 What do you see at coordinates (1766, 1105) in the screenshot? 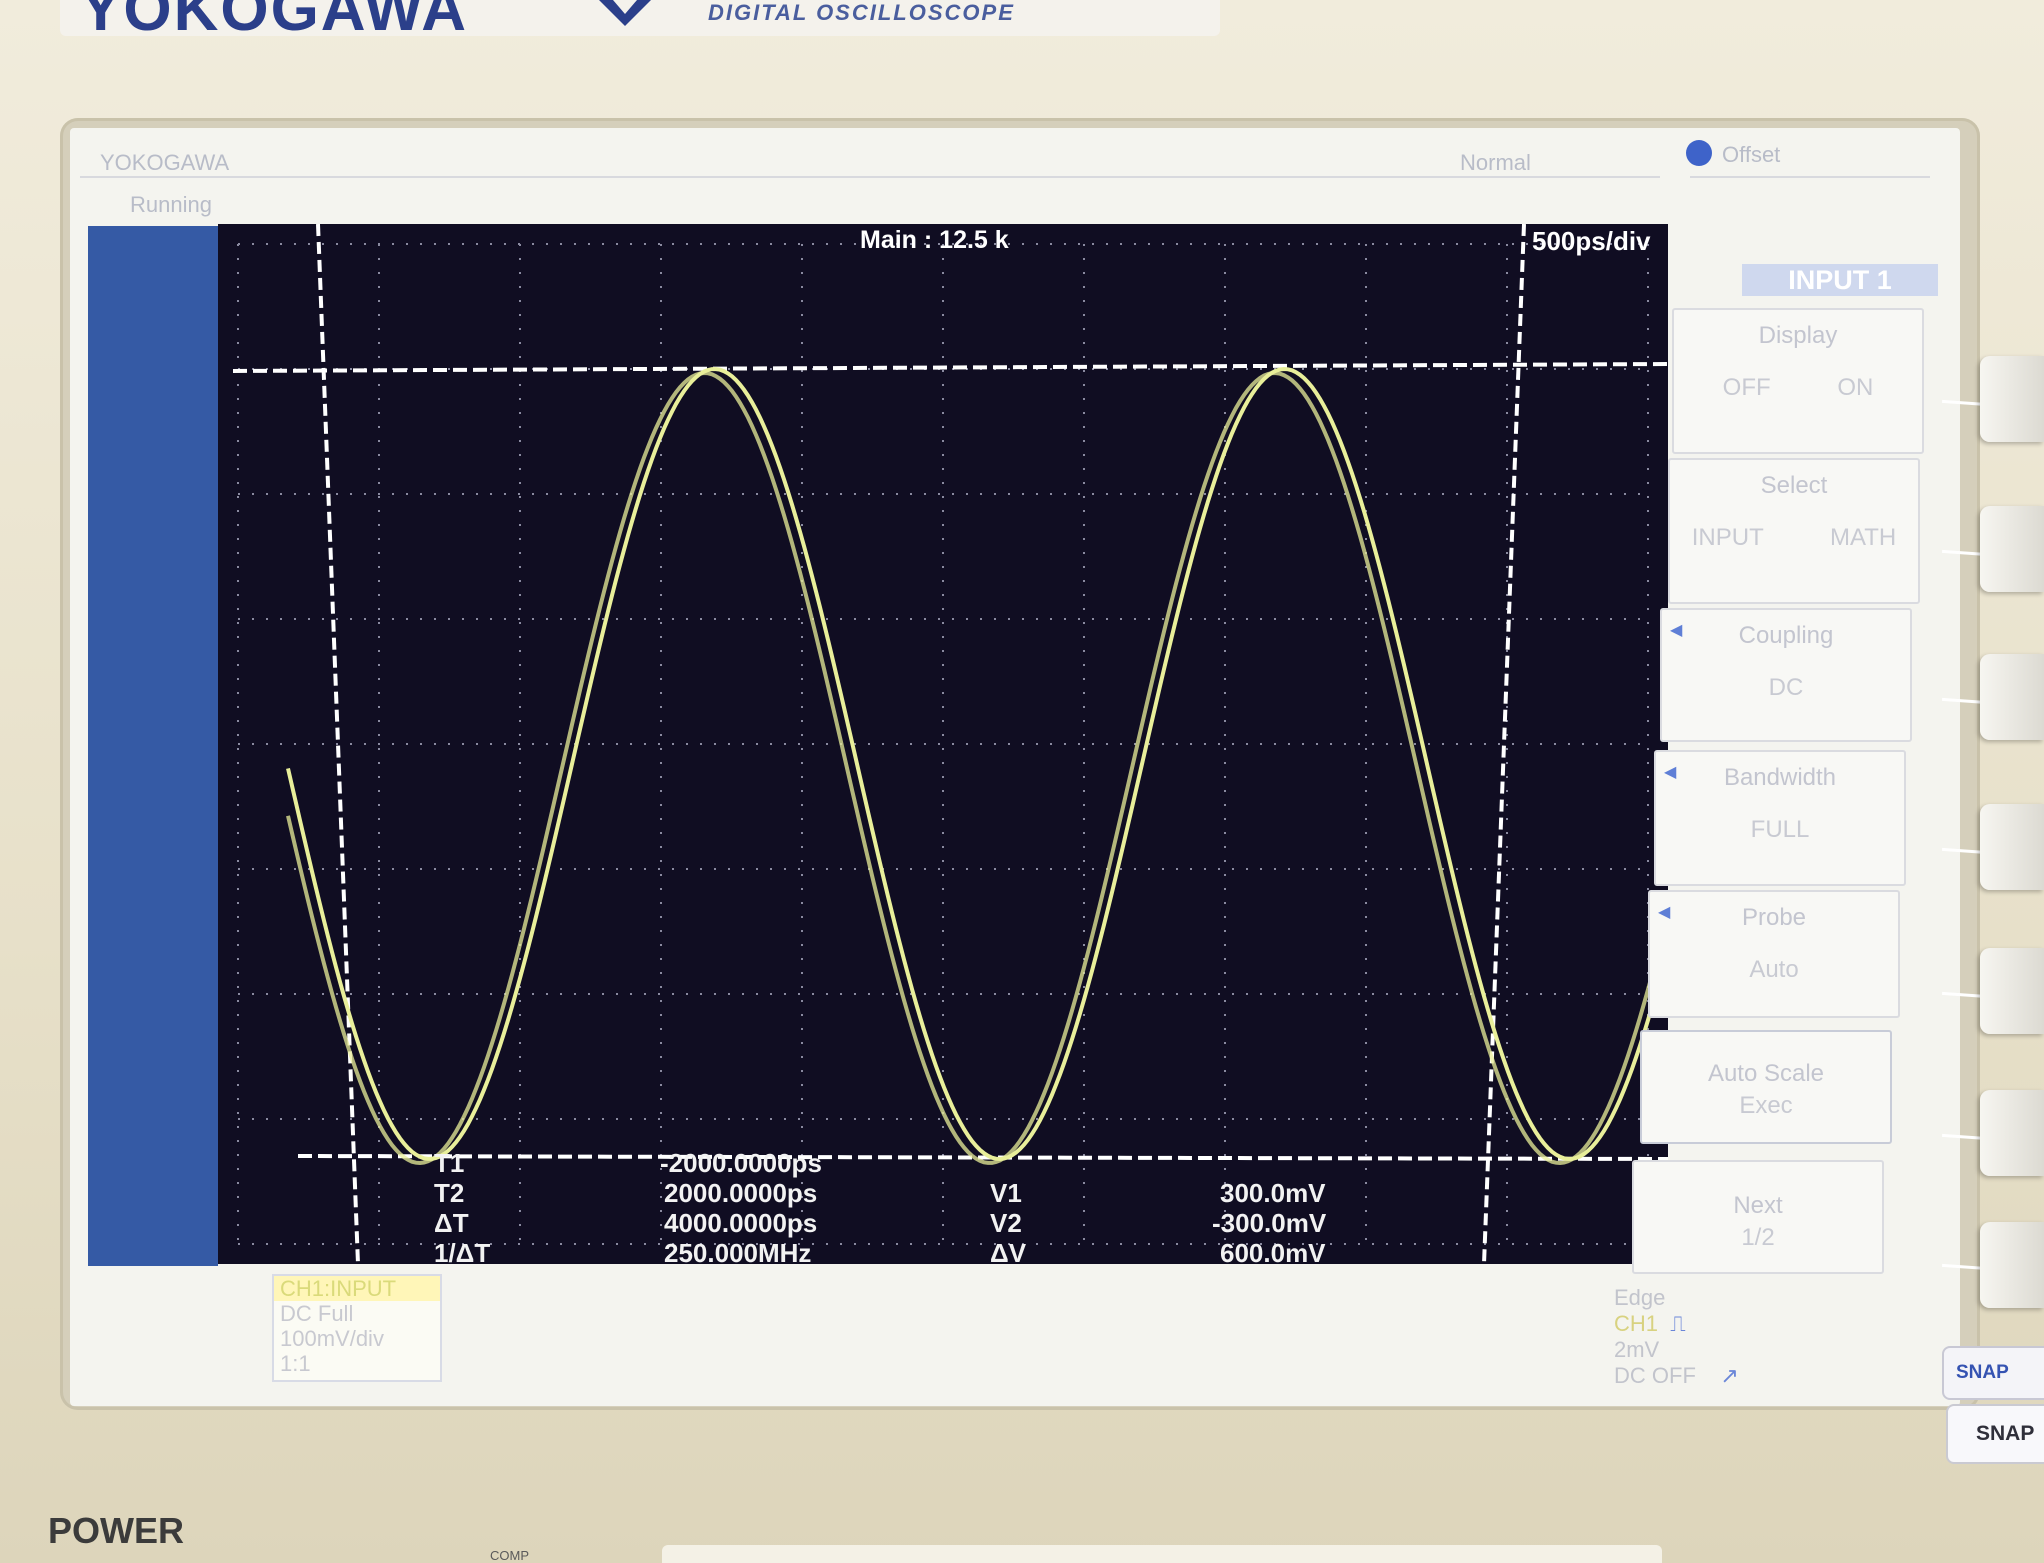
I see `menu-item-value: Exec` at bounding box center [1766, 1105].